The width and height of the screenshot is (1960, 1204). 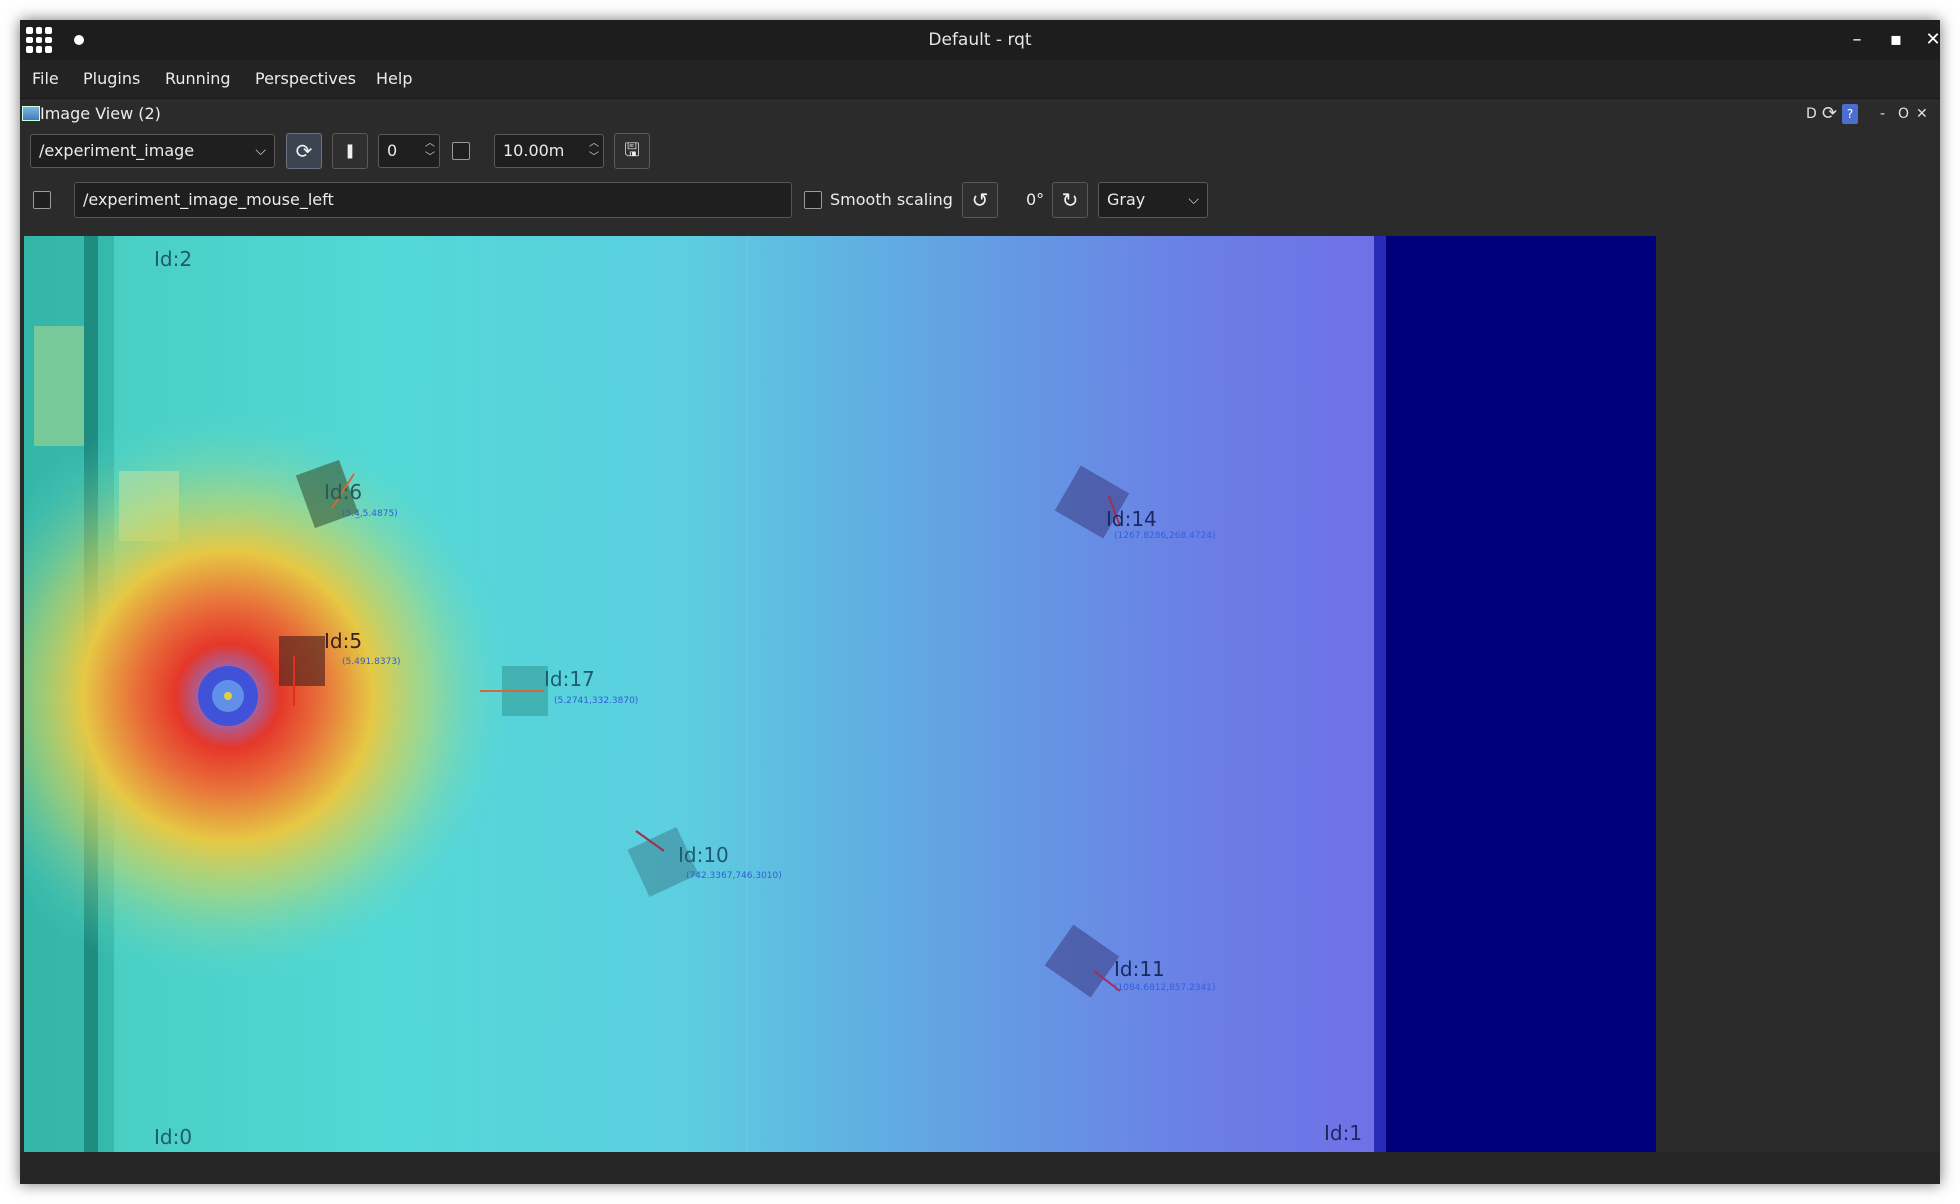 I want to click on panel-title: Image View (2), so click(x=100, y=113).